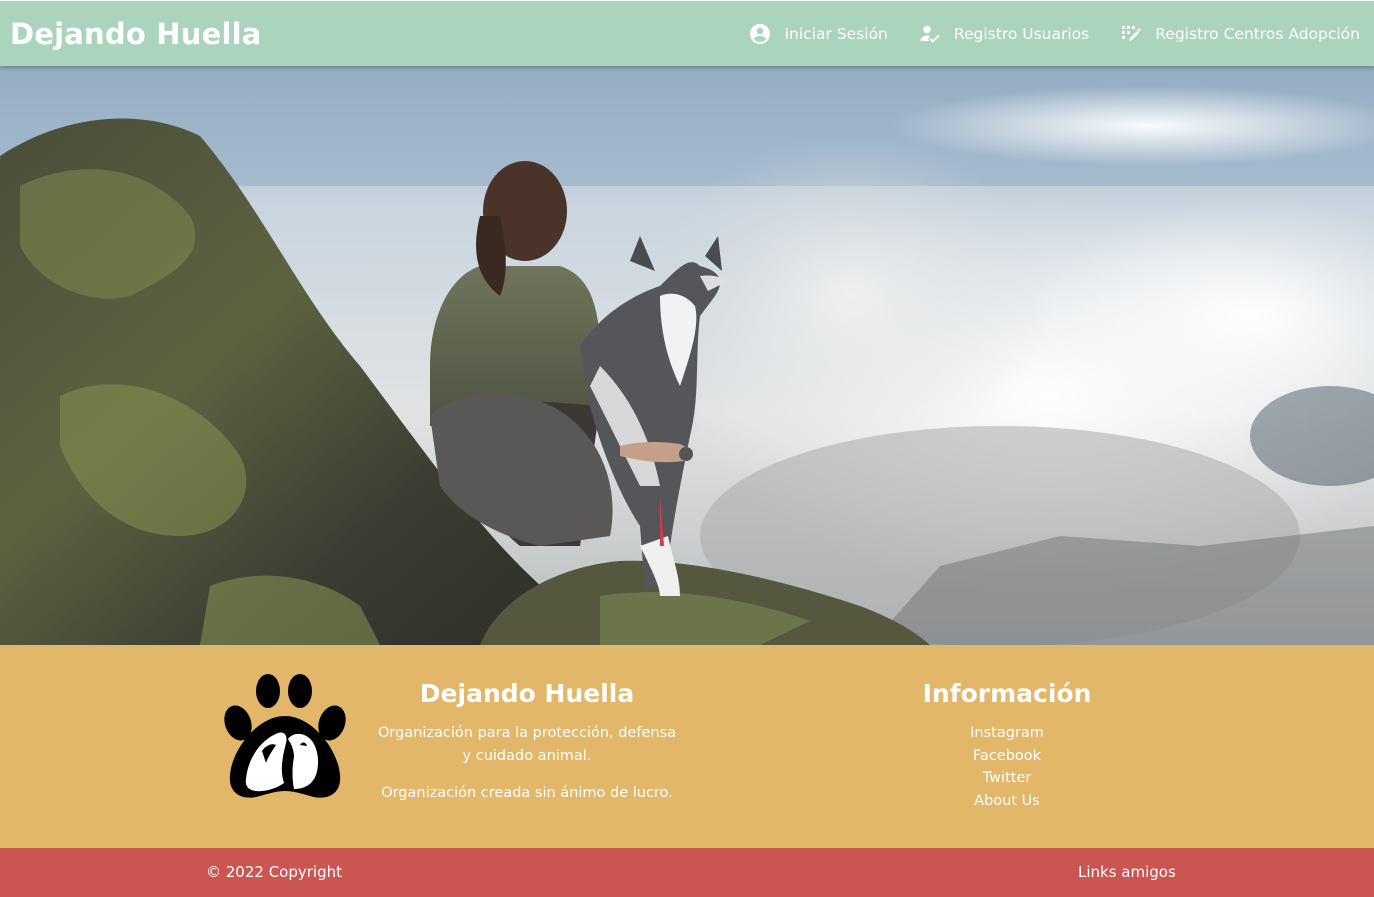 The height and width of the screenshot is (897, 1374). Describe the element at coordinates (527, 693) in the screenshot. I see `footer-about-title: Dejando Huella` at that location.